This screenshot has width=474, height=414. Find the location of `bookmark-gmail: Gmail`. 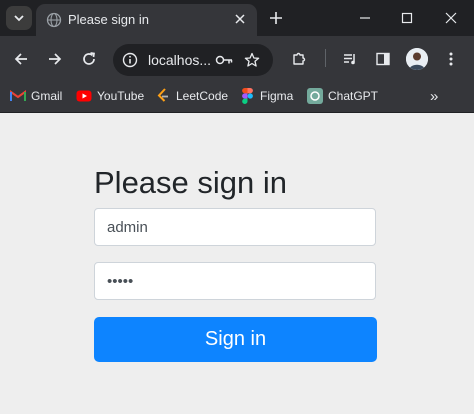

bookmark-gmail: Gmail is located at coordinates (36, 96).